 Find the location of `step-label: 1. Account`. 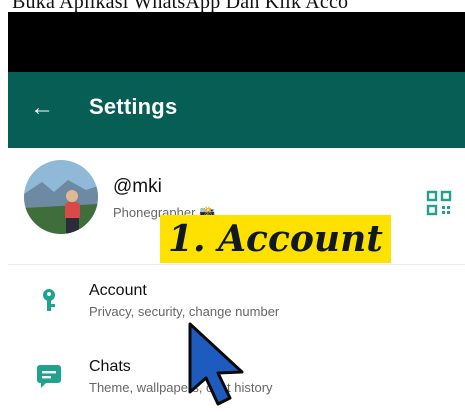

step-label: 1. Account is located at coordinates (275, 239).